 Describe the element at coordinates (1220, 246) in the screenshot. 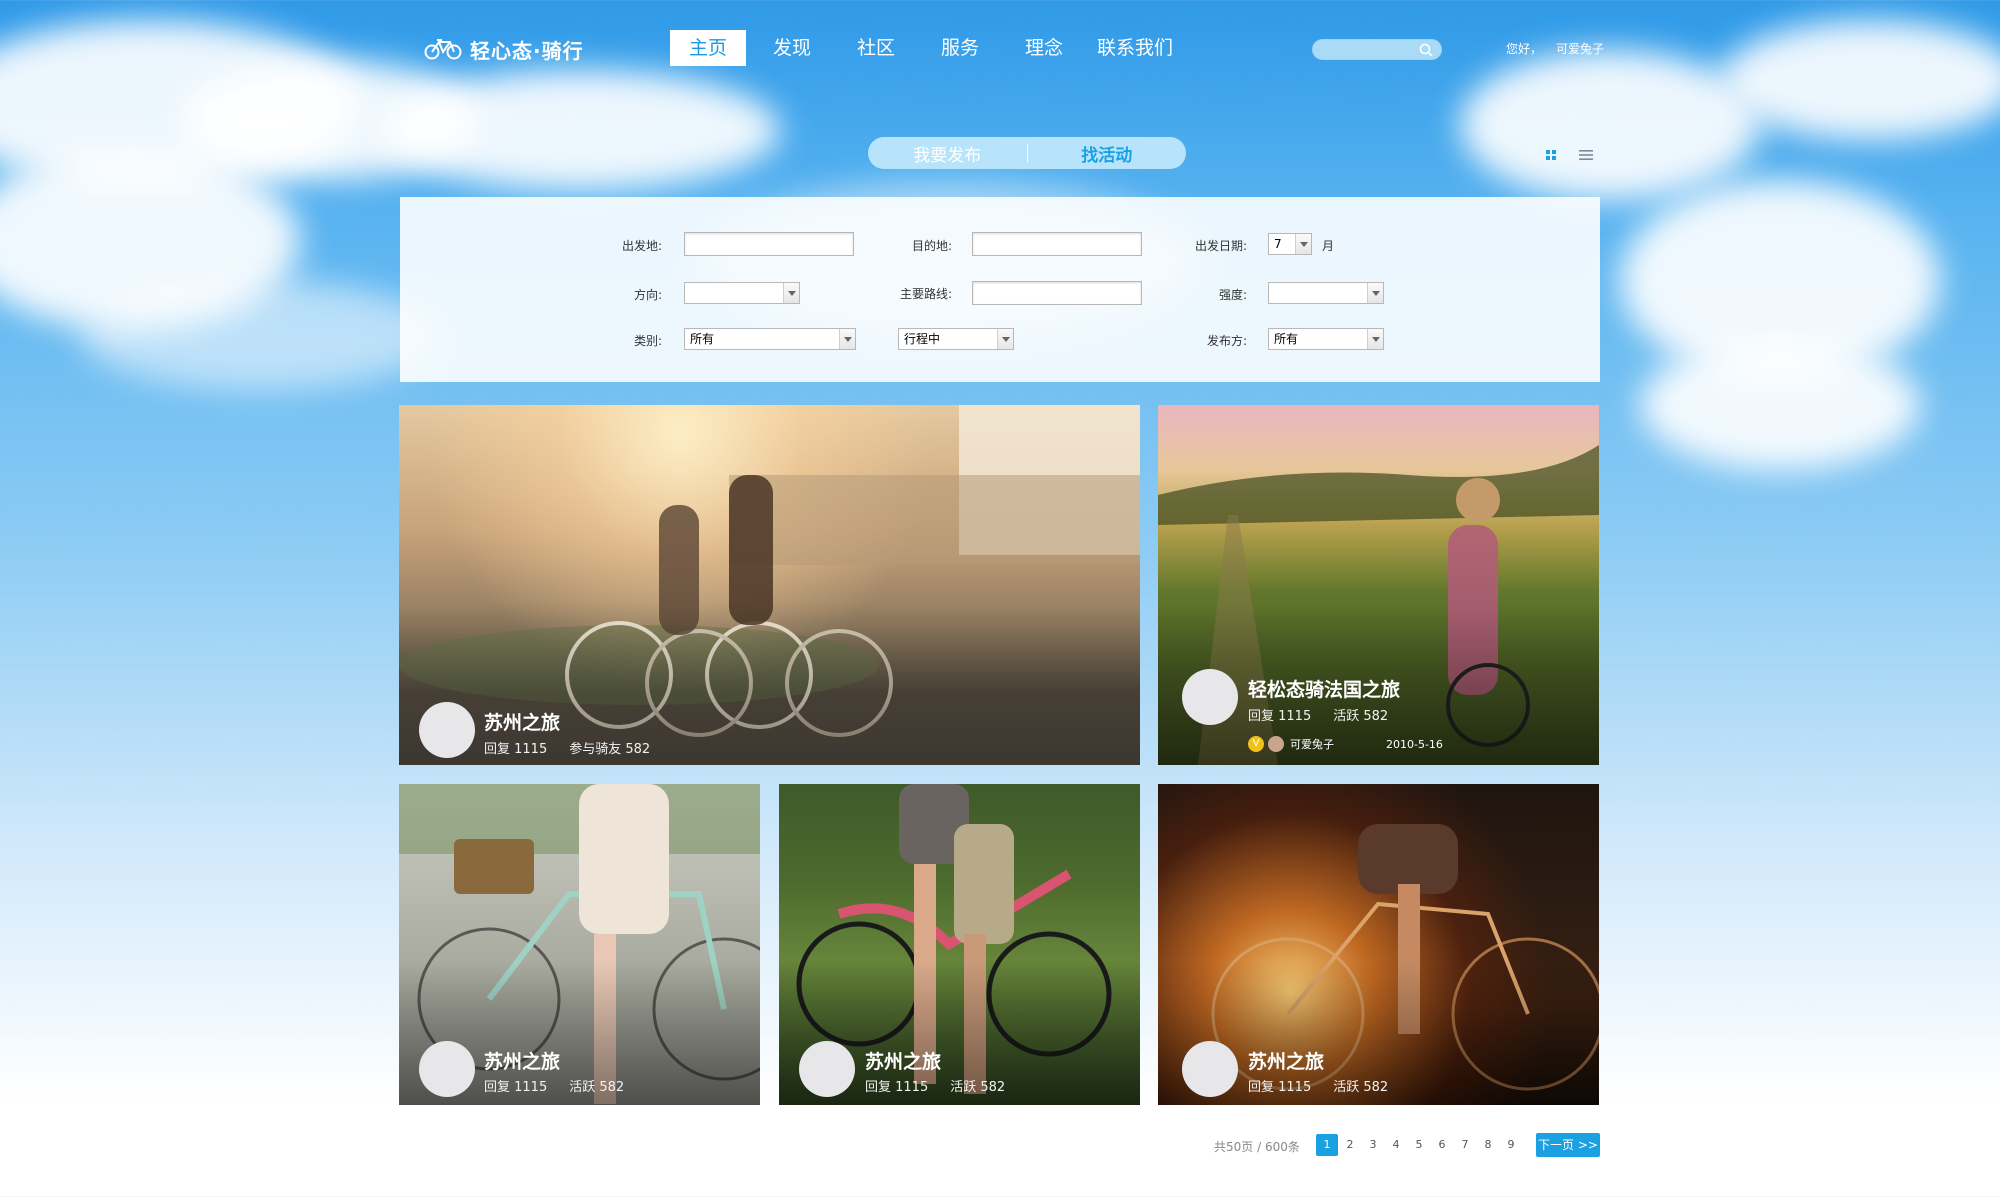

I see `departure-date-label: 出发日期:` at that location.